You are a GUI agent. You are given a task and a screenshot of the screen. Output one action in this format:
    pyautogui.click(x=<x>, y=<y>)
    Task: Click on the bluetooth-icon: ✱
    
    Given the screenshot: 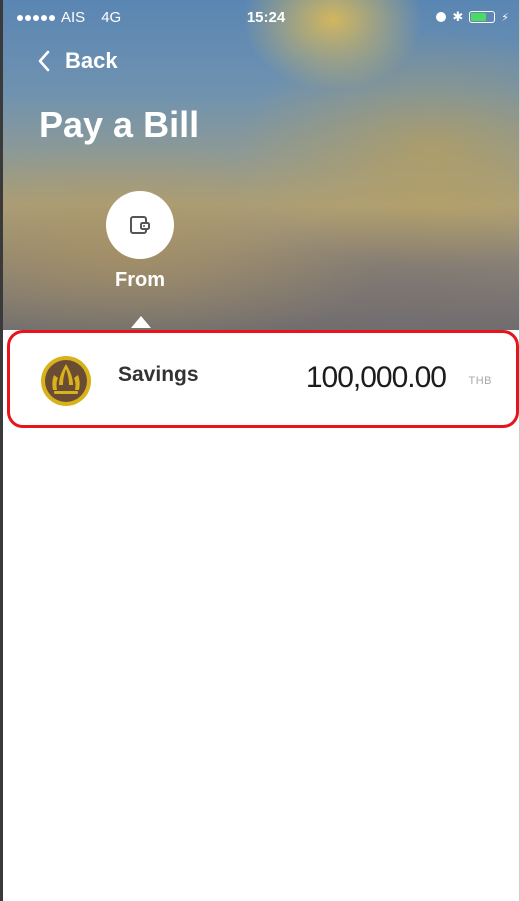 What is the action you would take?
    pyautogui.click(x=458, y=16)
    